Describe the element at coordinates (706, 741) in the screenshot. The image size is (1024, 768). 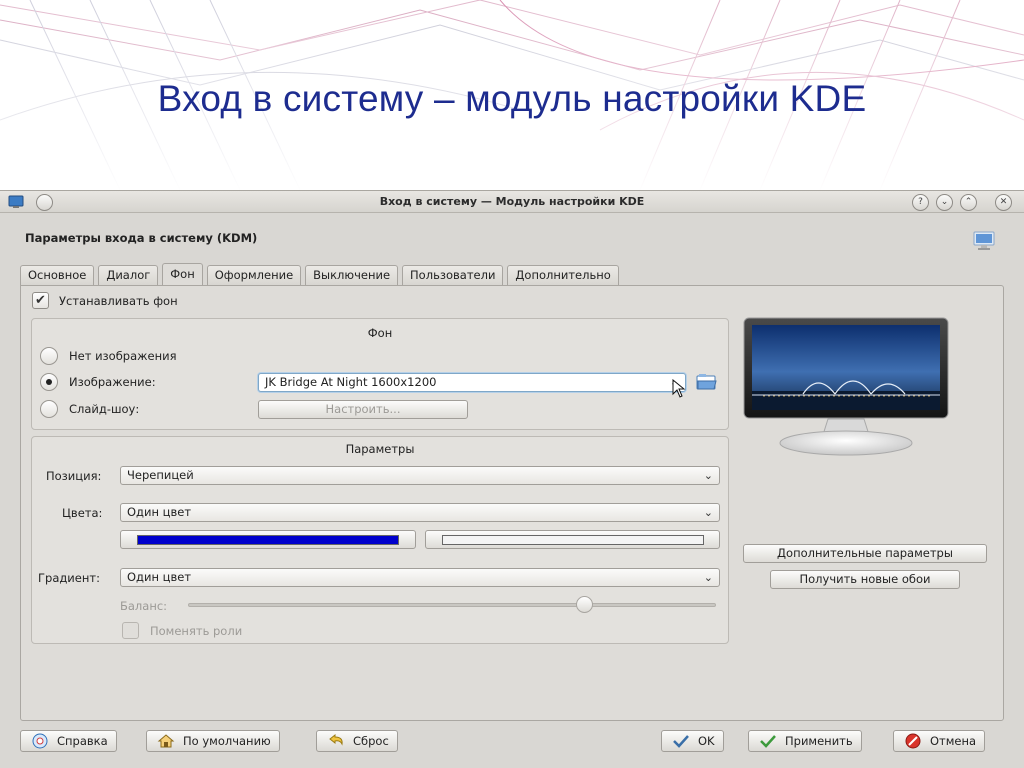
I see `ok-button-label: OK` at that location.